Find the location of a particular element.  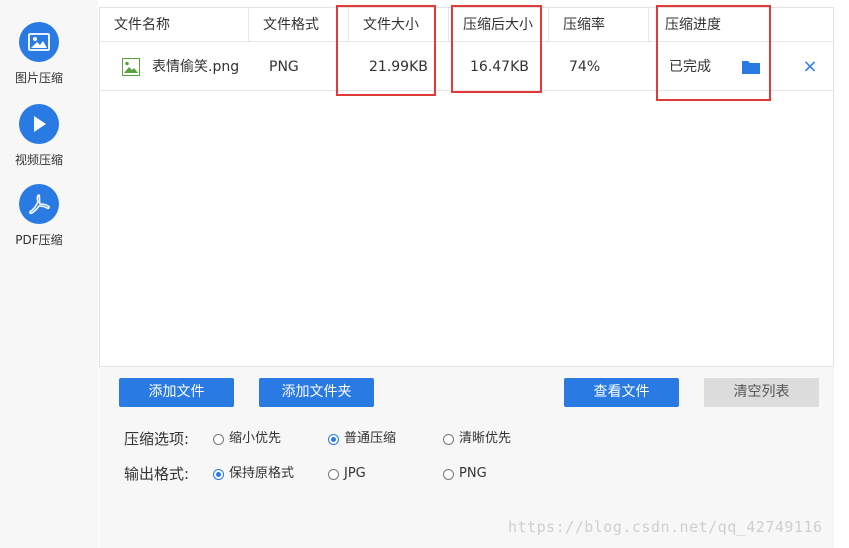

compression-status: 已完成 is located at coordinates (690, 67).